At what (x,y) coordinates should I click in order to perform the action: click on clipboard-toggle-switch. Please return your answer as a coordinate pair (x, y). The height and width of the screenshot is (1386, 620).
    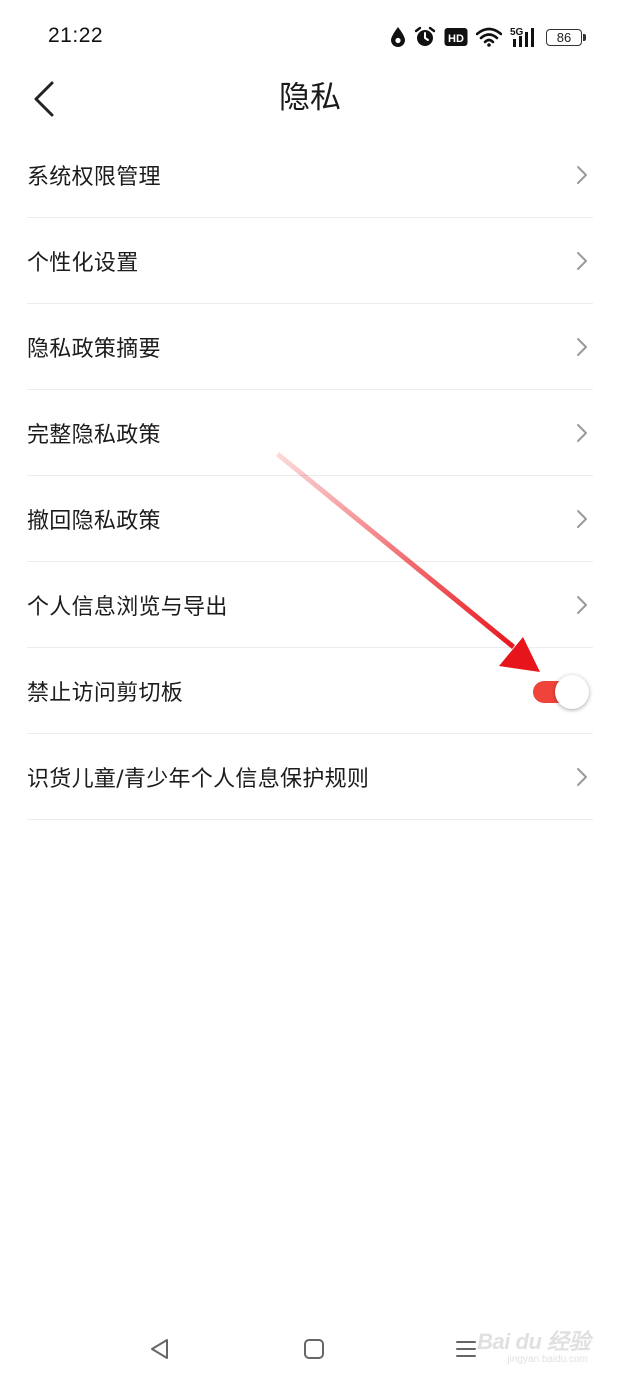
    Looking at the image, I should click on (562, 691).